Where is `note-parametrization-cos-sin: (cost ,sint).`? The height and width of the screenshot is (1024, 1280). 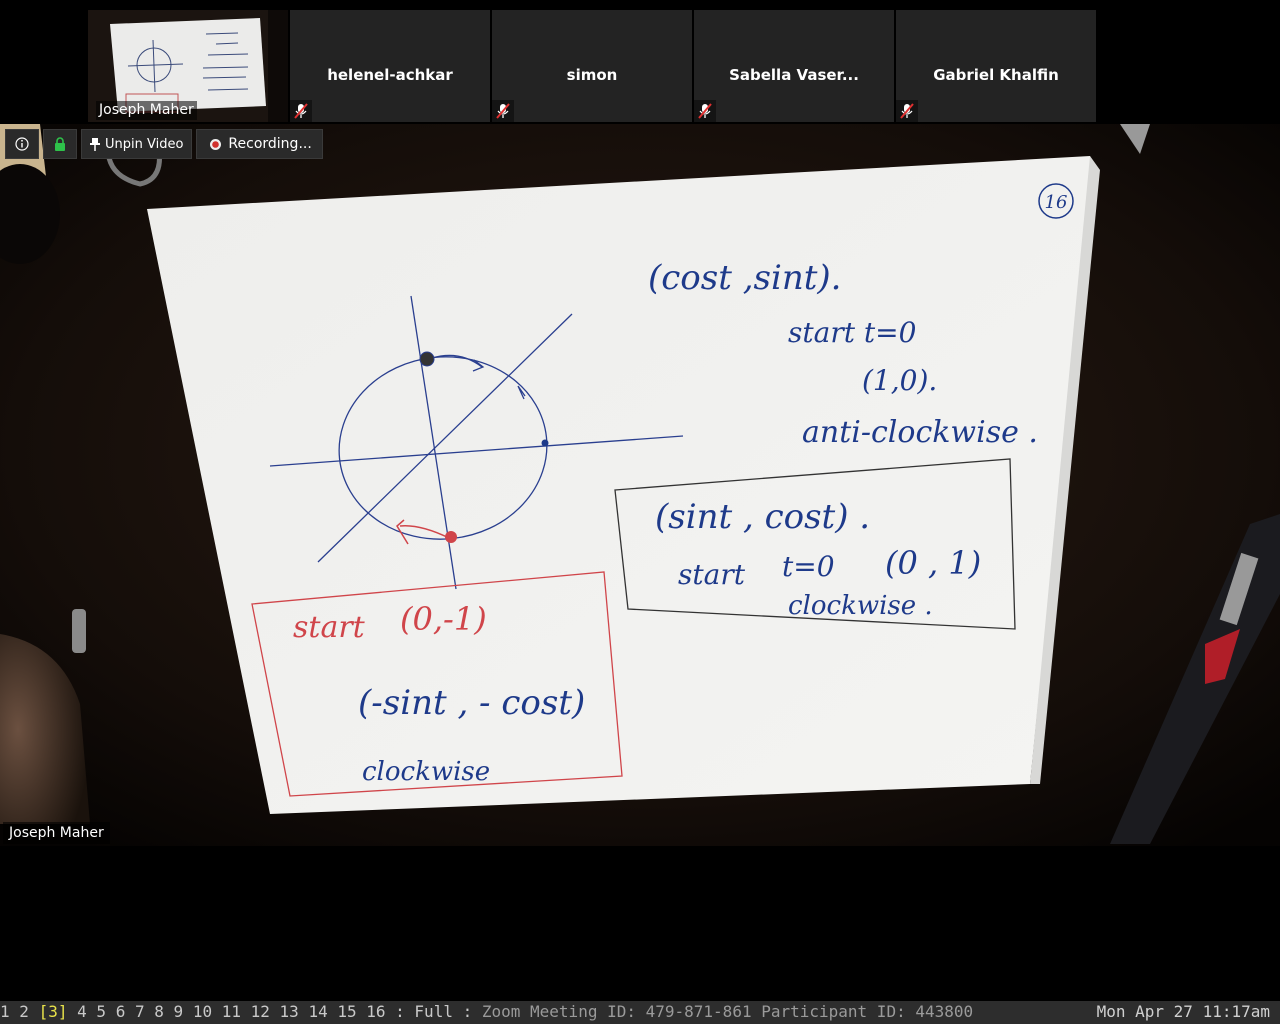
note-parametrization-cos-sin: (cost ,sint). is located at coordinates (744, 278).